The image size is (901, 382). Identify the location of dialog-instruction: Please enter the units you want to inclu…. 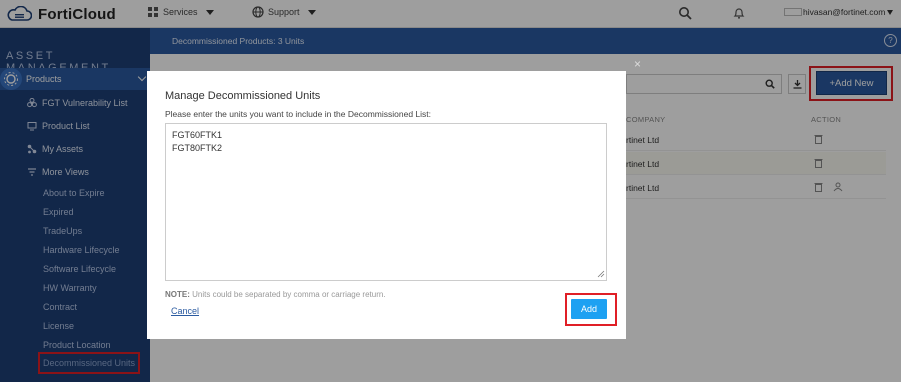
(298, 114).